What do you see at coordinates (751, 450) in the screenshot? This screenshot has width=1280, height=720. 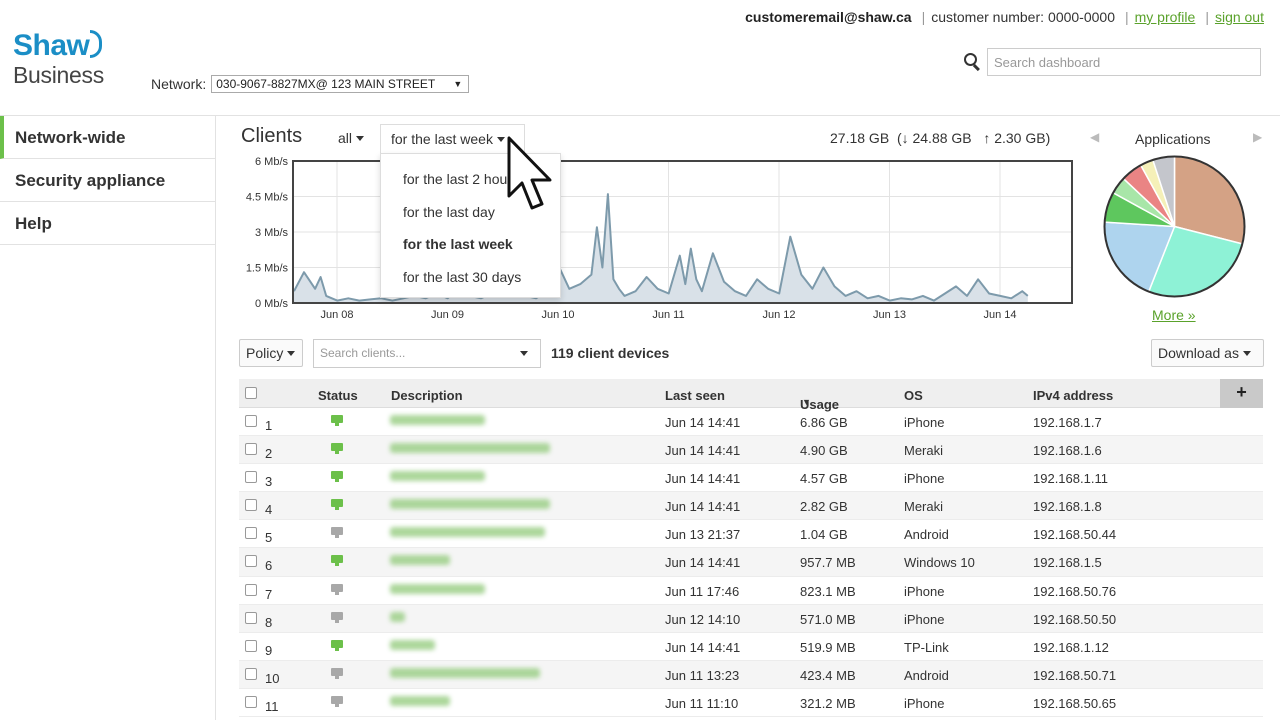 I see `table-row: 2 Jun 14 14:41 4.90 GB Meraki 192.168.1.6` at bounding box center [751, 450].